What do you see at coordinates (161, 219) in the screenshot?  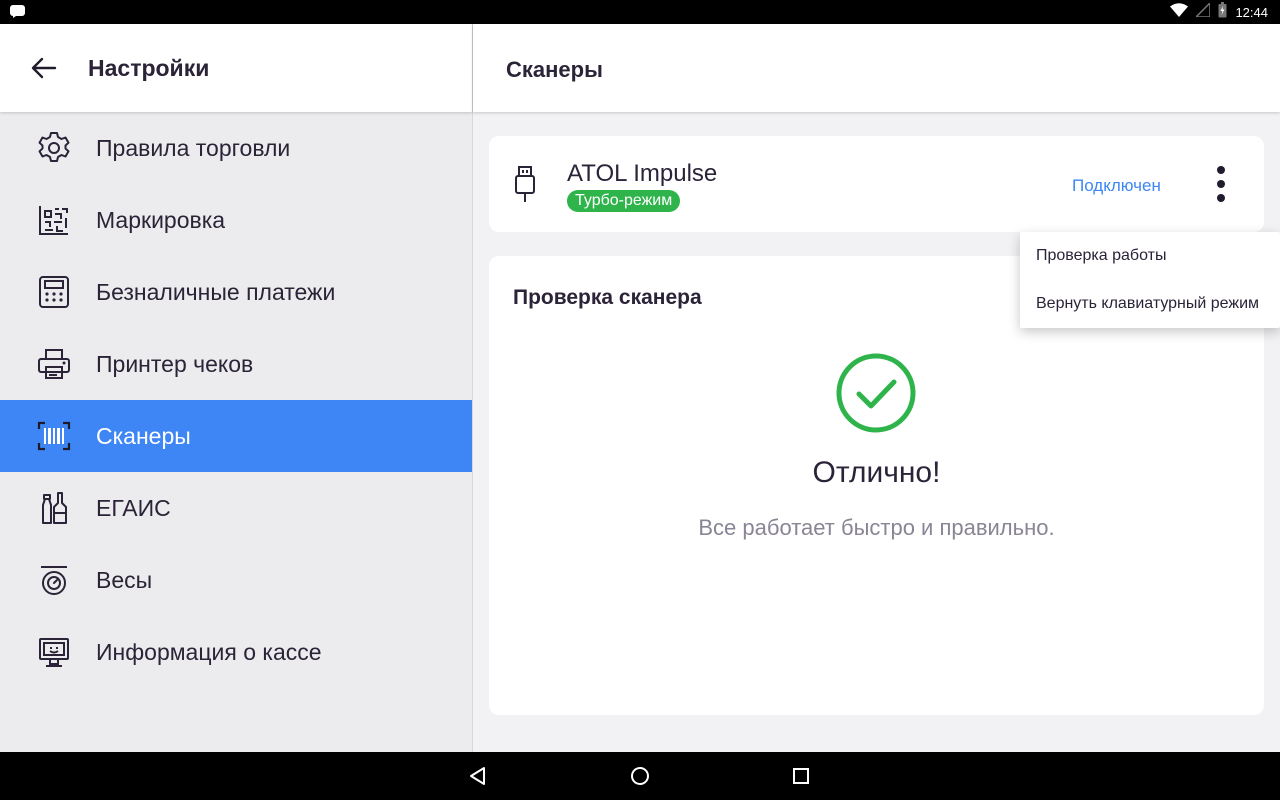 I see `sidebar-item-label: Маркировка` at bounding box center [161, 219].